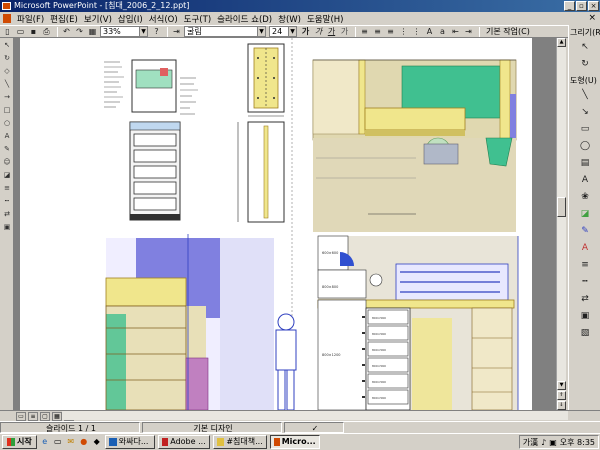 The image size is (600, 450). Describe the element at coordinates (176, 32) in the screenshot. I see `tab-icon: ⇥` at that location.